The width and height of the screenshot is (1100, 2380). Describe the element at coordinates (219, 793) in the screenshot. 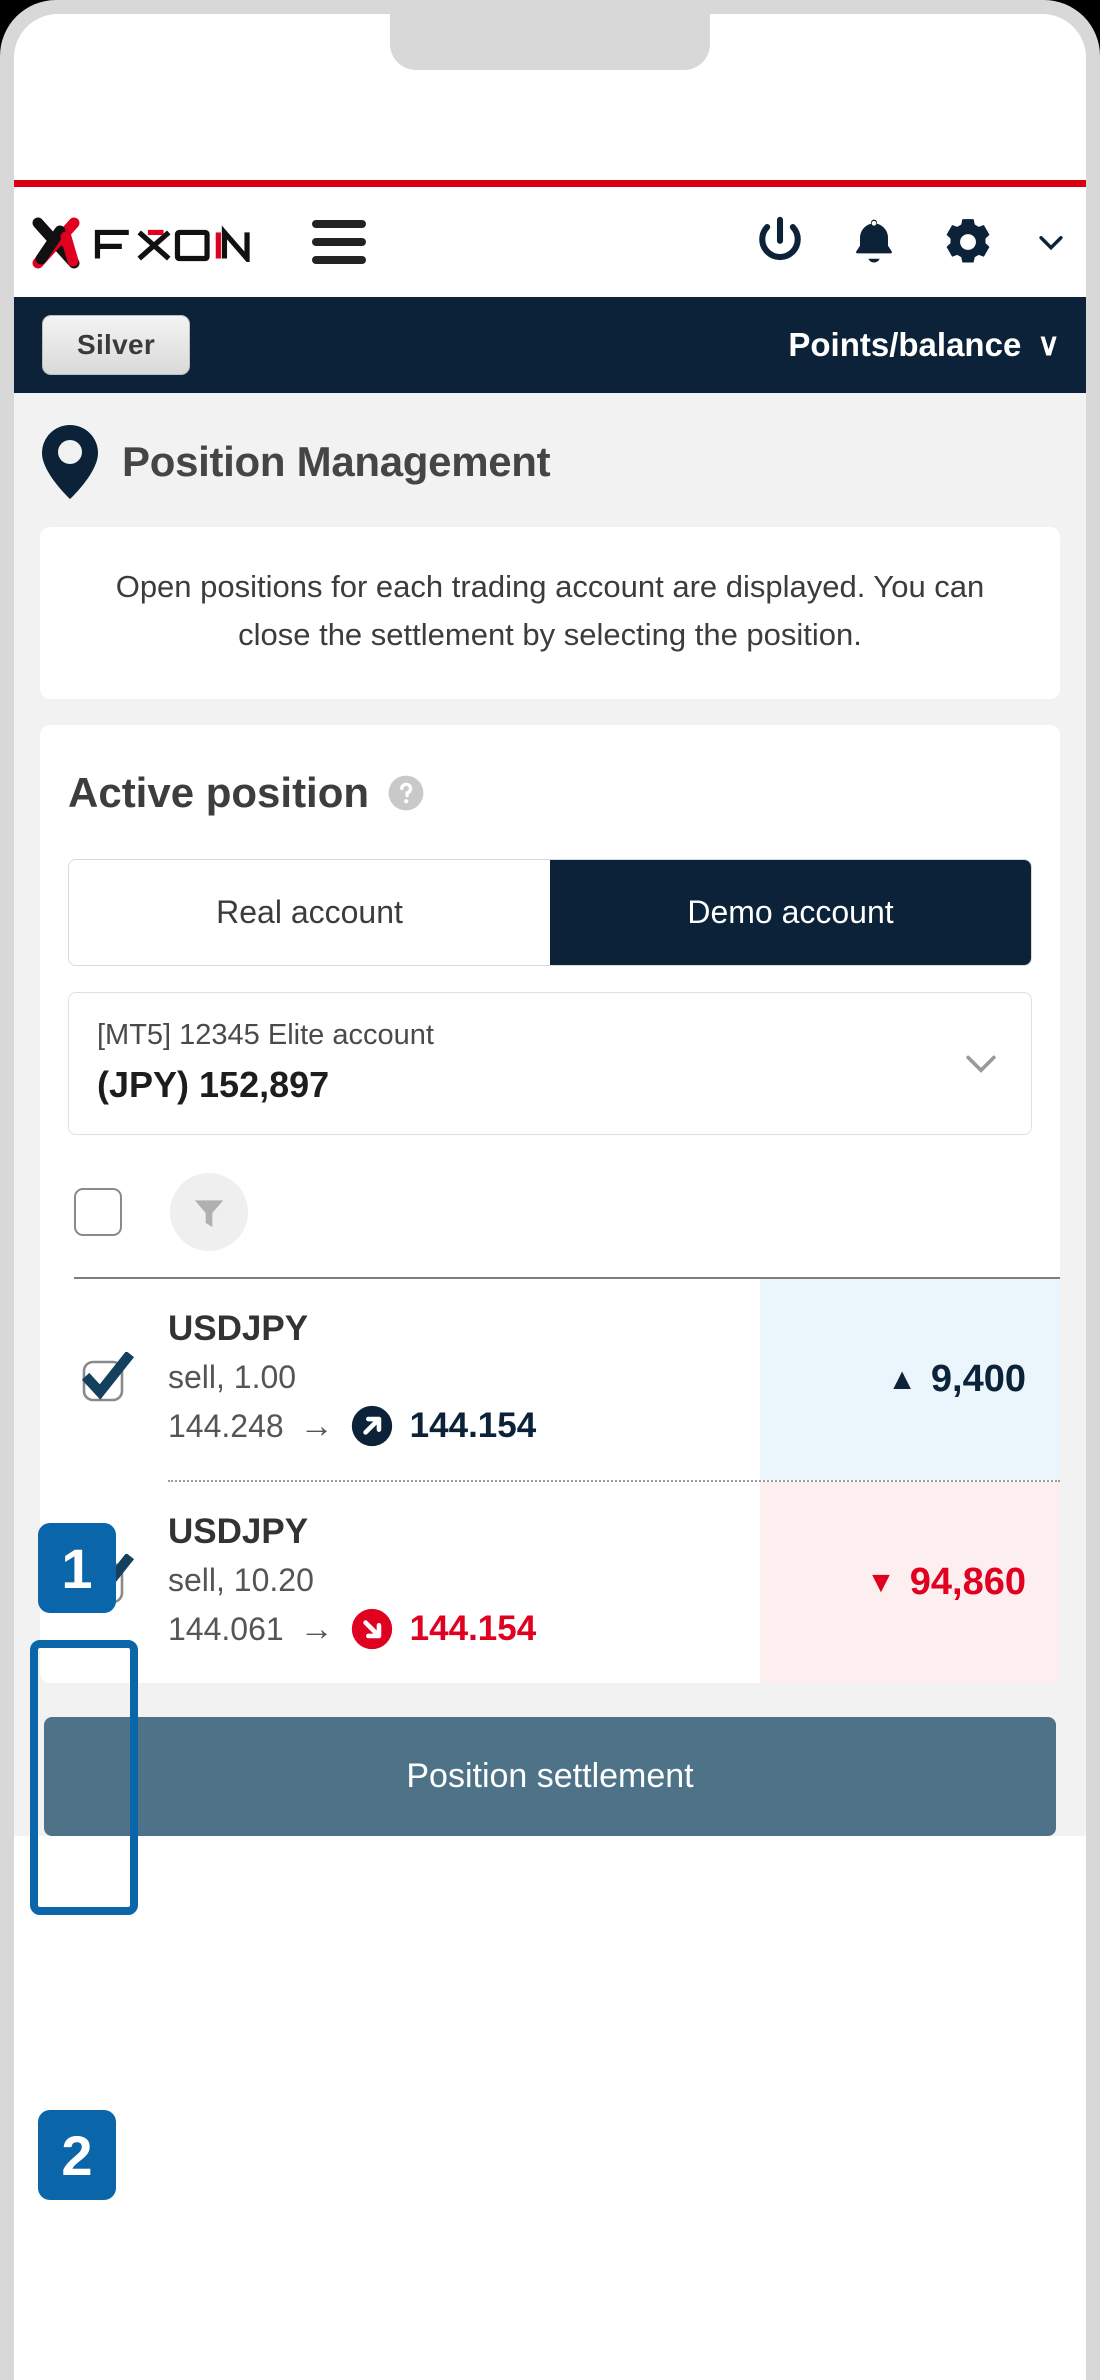

I see `panel-title: Active position` at that location.